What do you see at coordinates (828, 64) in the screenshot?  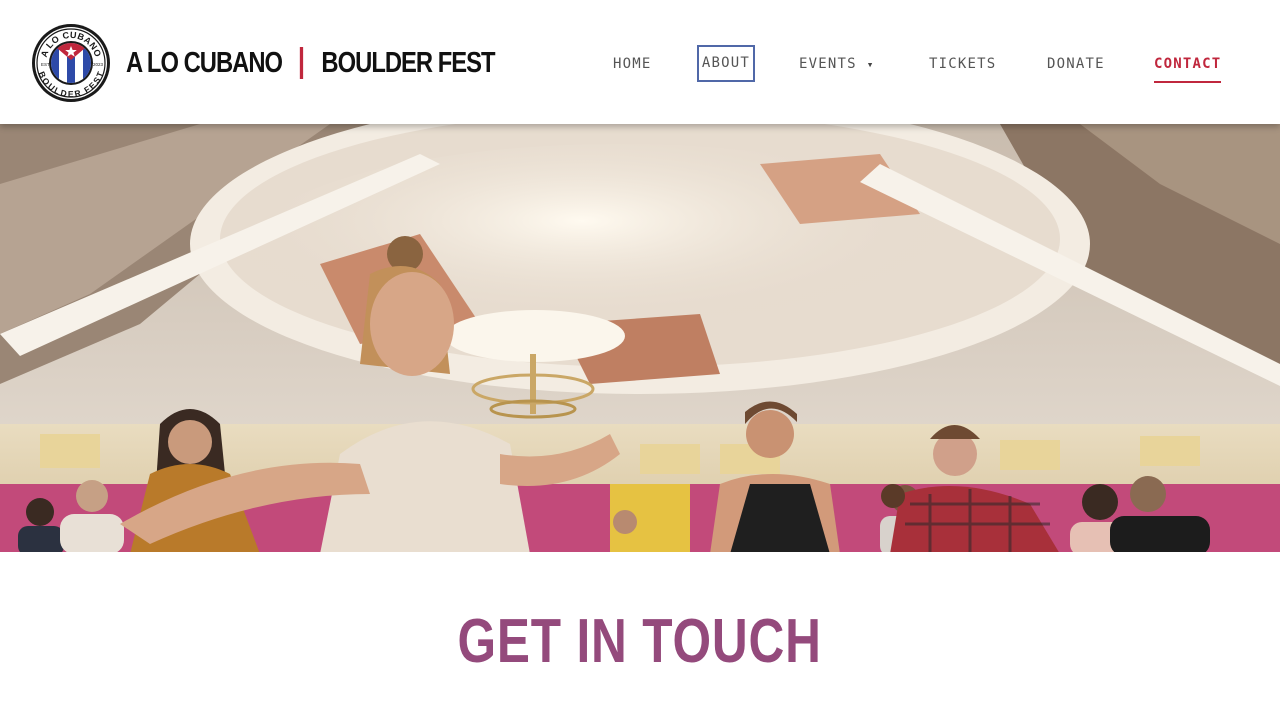 I see `nav-item-events-label: EVENTS` at bounding box center [828, 64].